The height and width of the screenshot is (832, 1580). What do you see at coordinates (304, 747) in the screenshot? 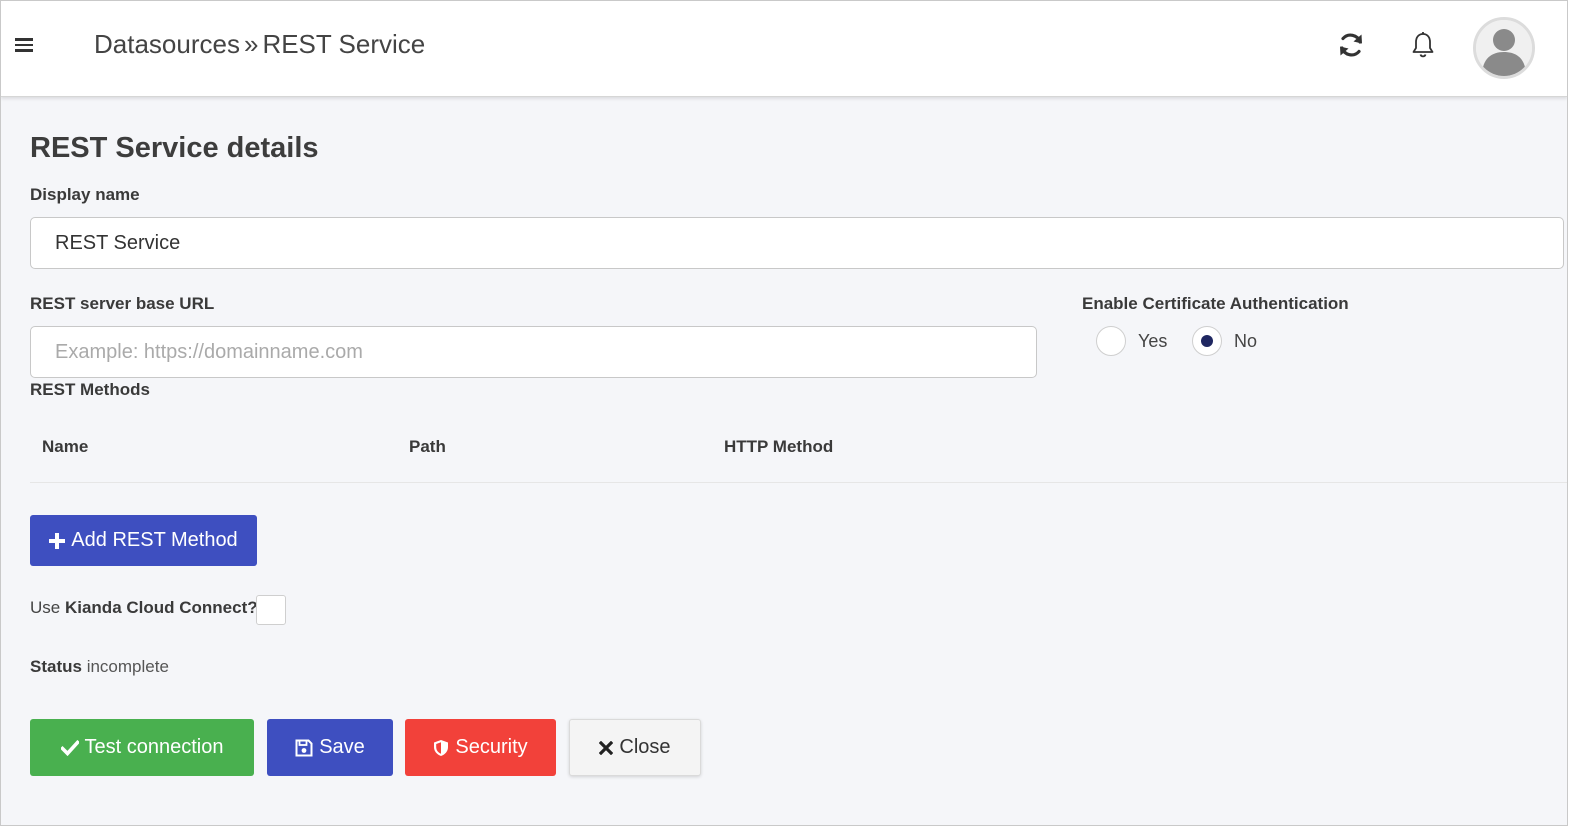
I see `floppy-disk-icon` at bounding box center [304, 747].